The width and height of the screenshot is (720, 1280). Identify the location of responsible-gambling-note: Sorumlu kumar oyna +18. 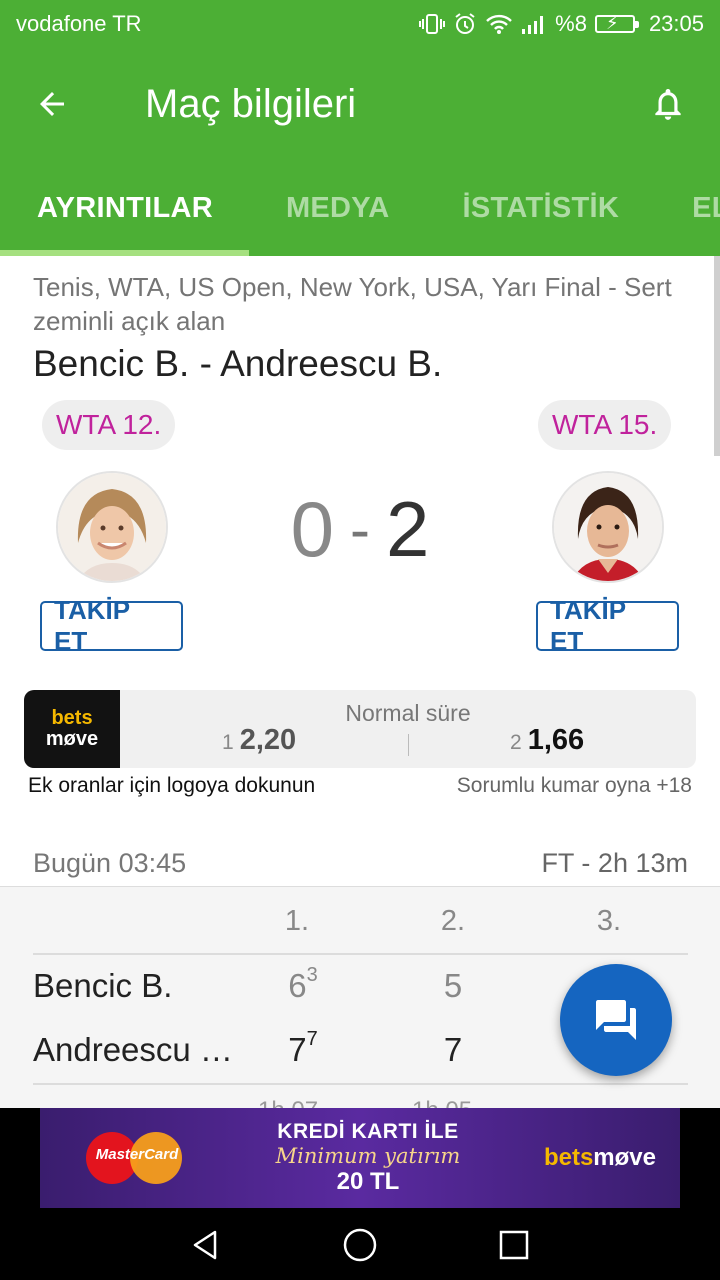
(574, 785).